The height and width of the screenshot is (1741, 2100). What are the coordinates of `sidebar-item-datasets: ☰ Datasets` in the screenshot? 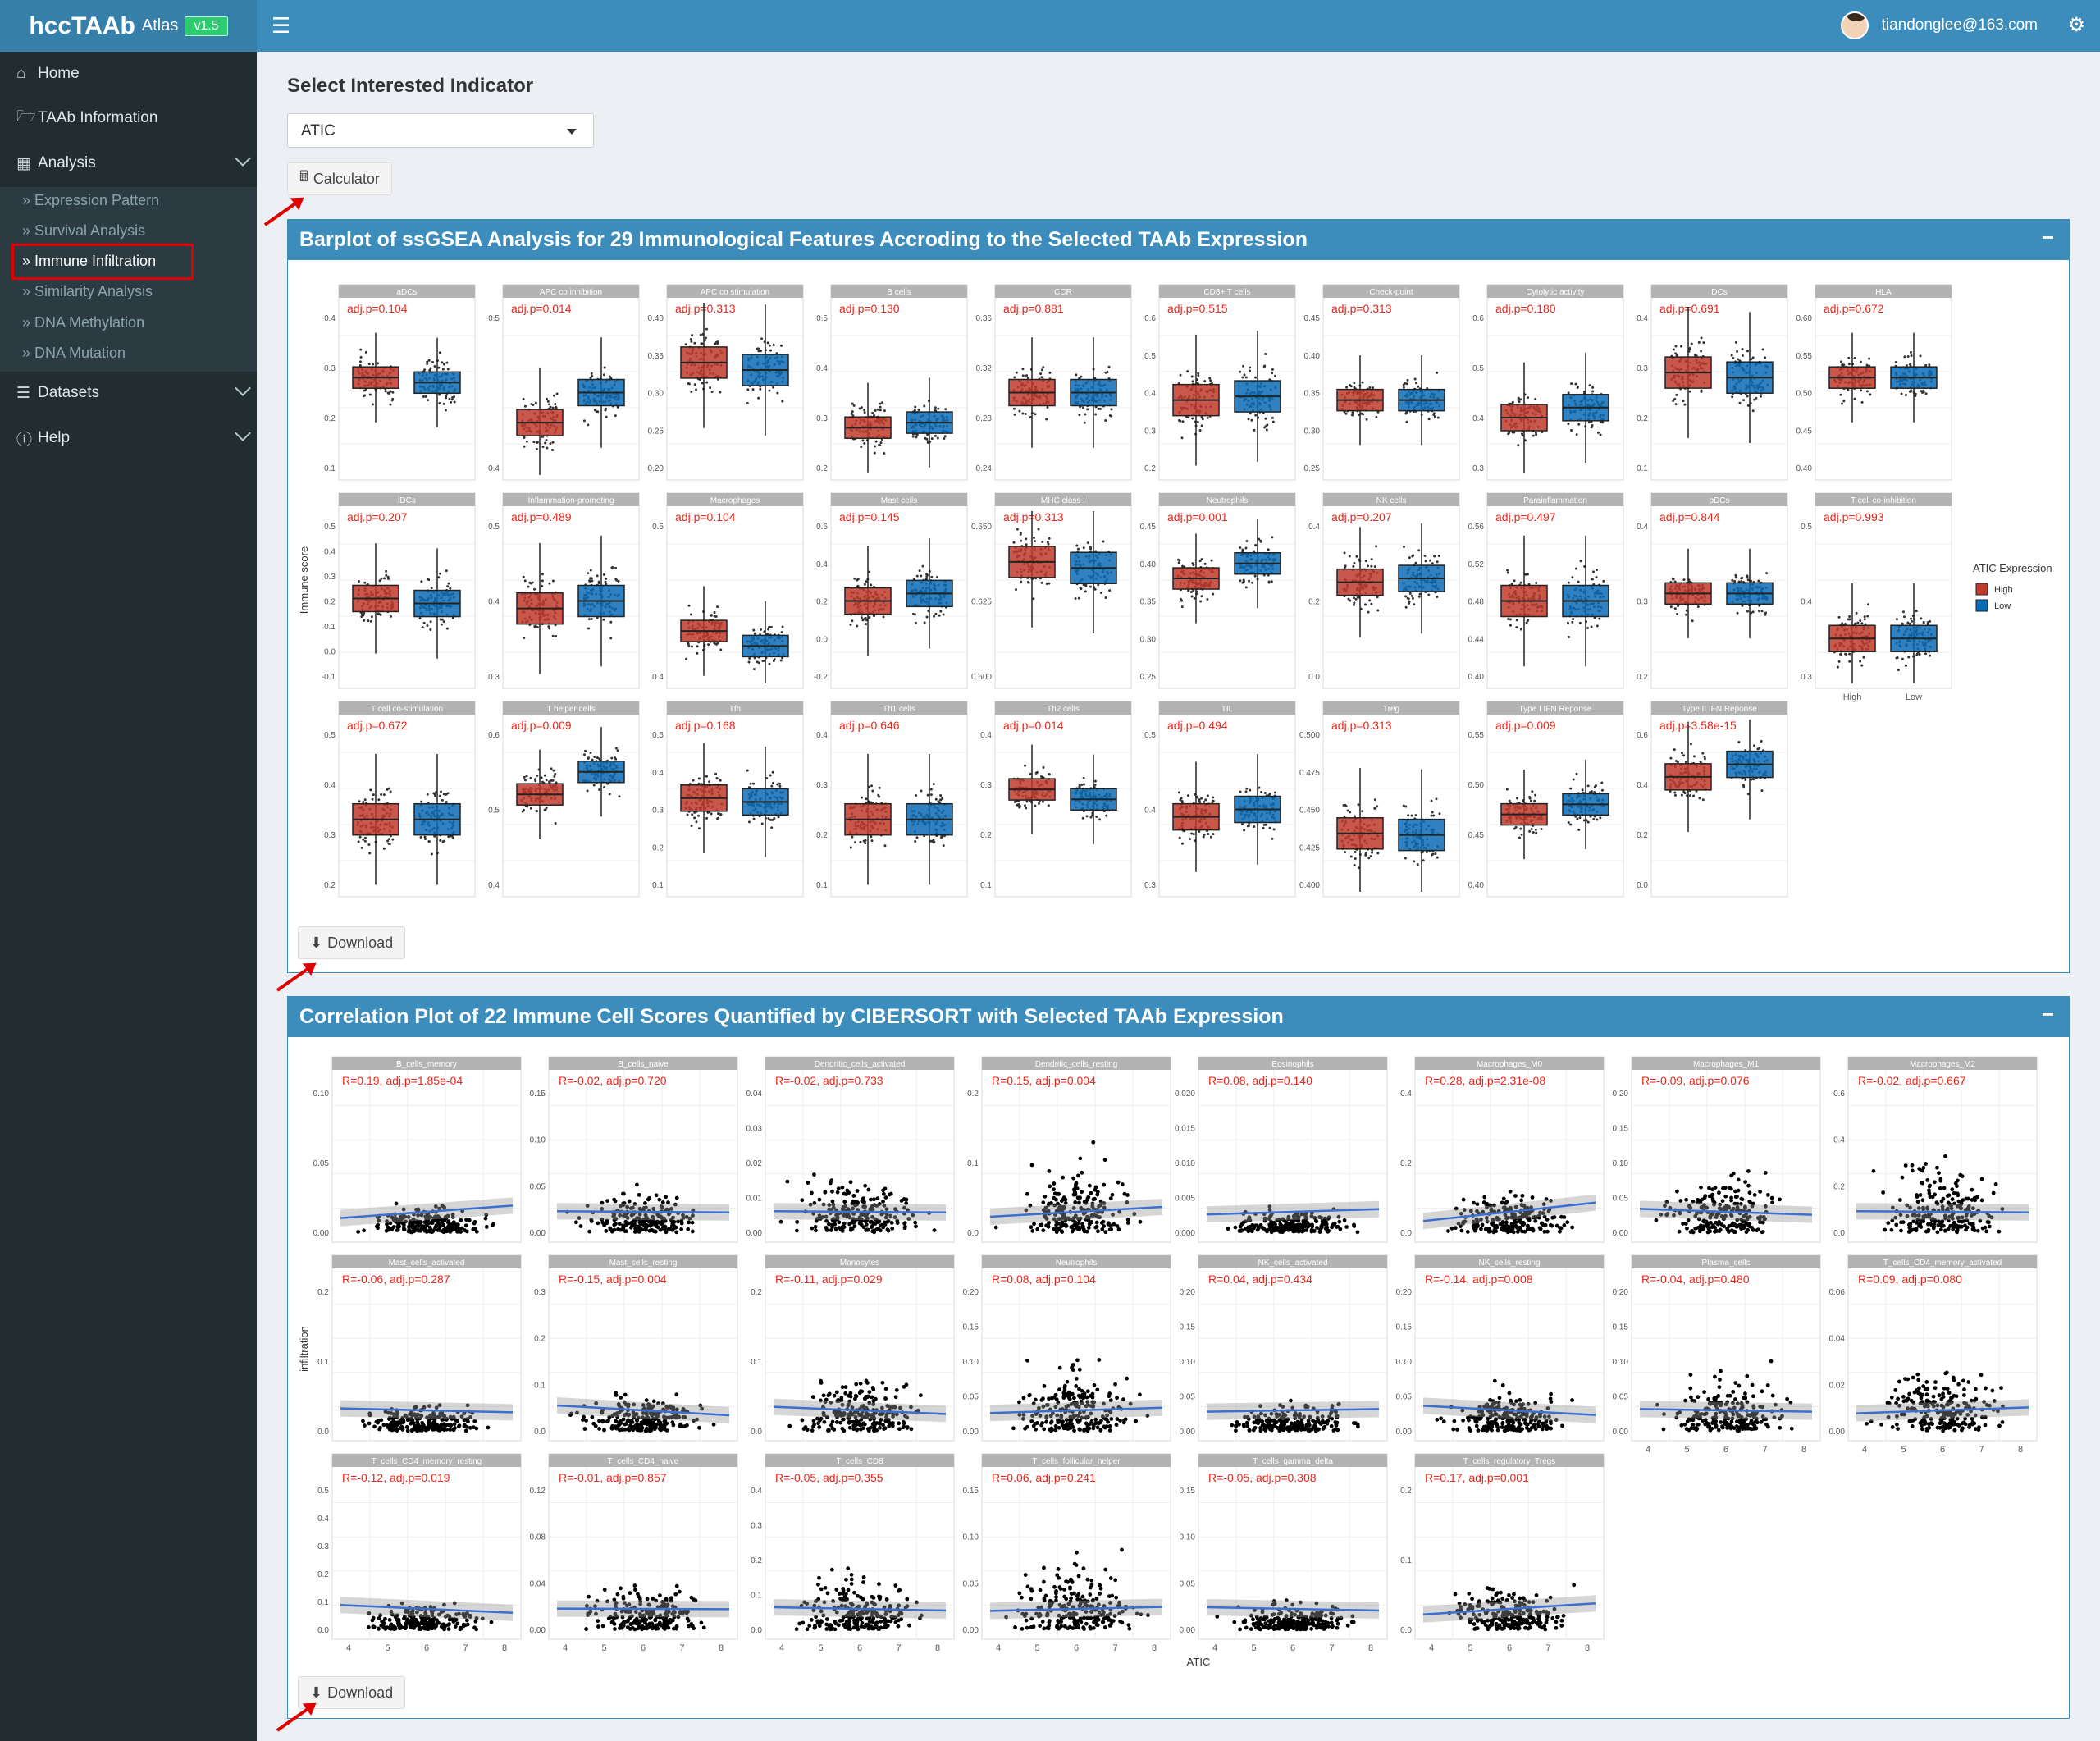 It's located at (128, 393).